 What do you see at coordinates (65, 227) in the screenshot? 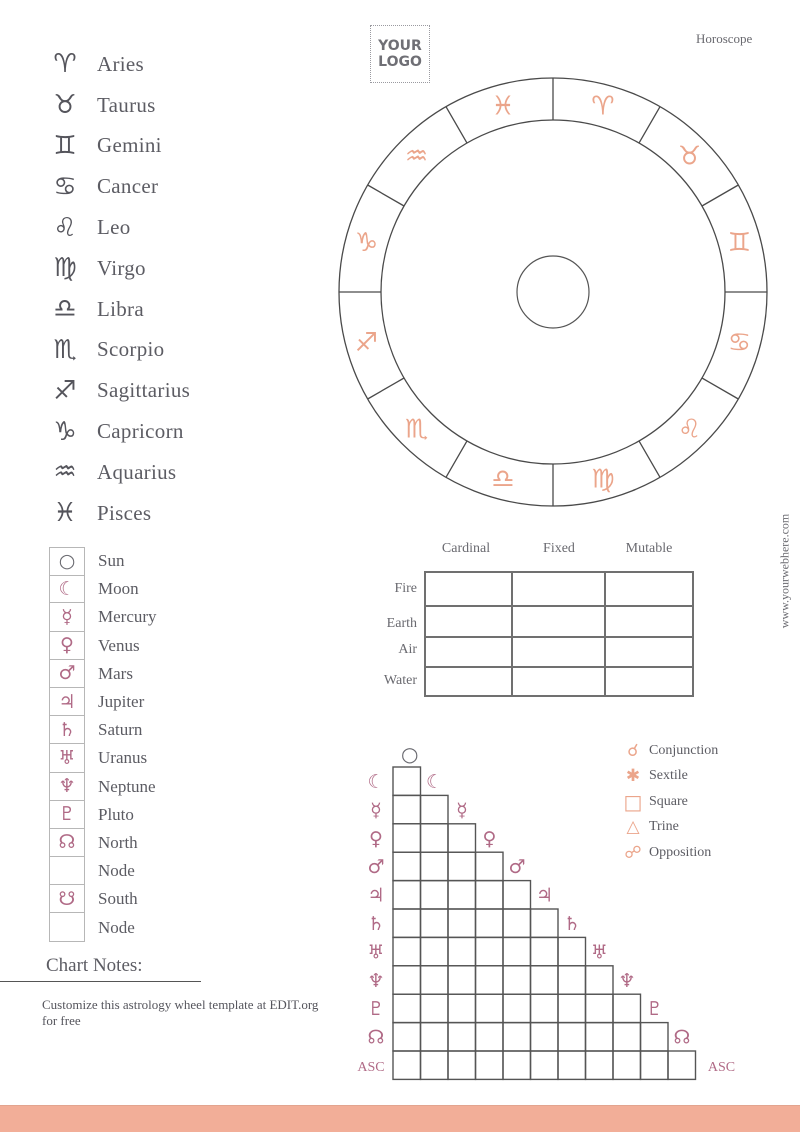
I see `leo-icon: ♌︎` at bounding box center [65, 227].